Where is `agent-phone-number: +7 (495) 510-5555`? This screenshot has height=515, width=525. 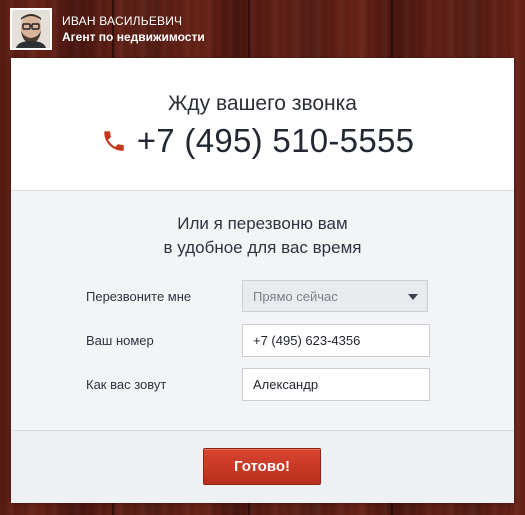 agent-phone-number: +7 (495) 510-5555 is located at coordinates (275, 140).